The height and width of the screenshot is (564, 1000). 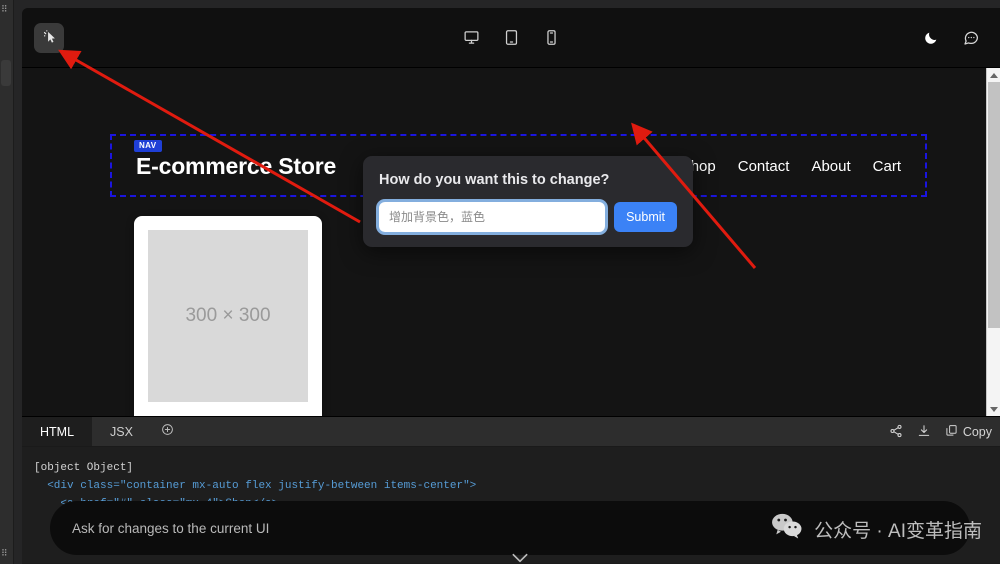 I want to click on chat-bubble-icon, so click(x=971, y=38).